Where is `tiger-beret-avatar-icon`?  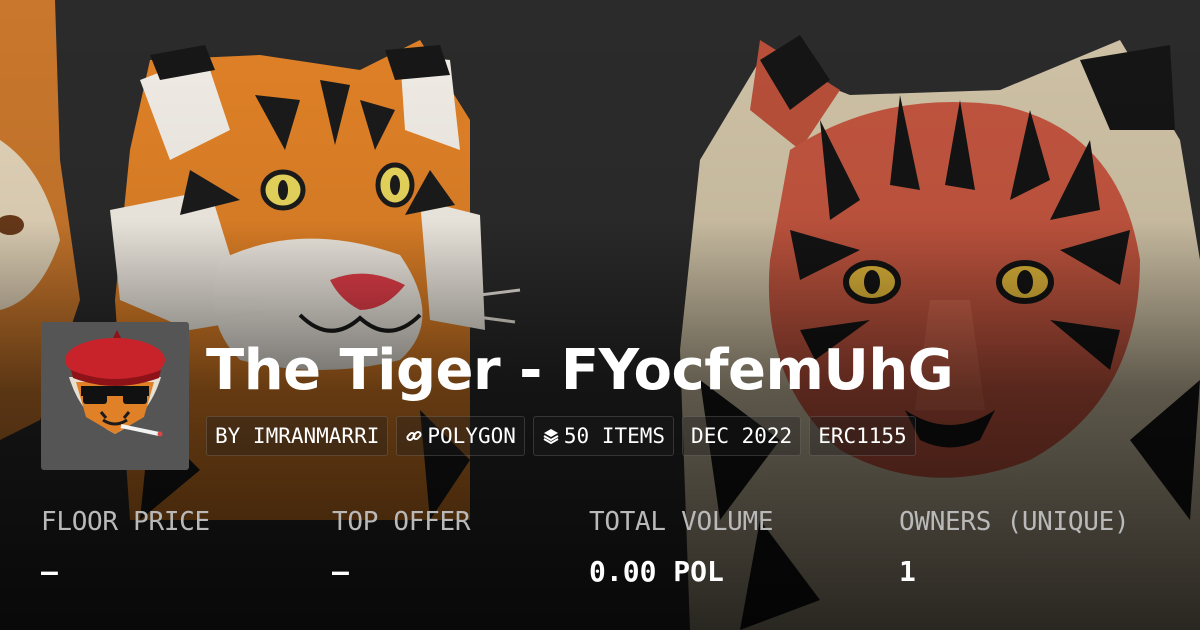 tiger-beret-avatar-icon is located at coordinates (115, 383).